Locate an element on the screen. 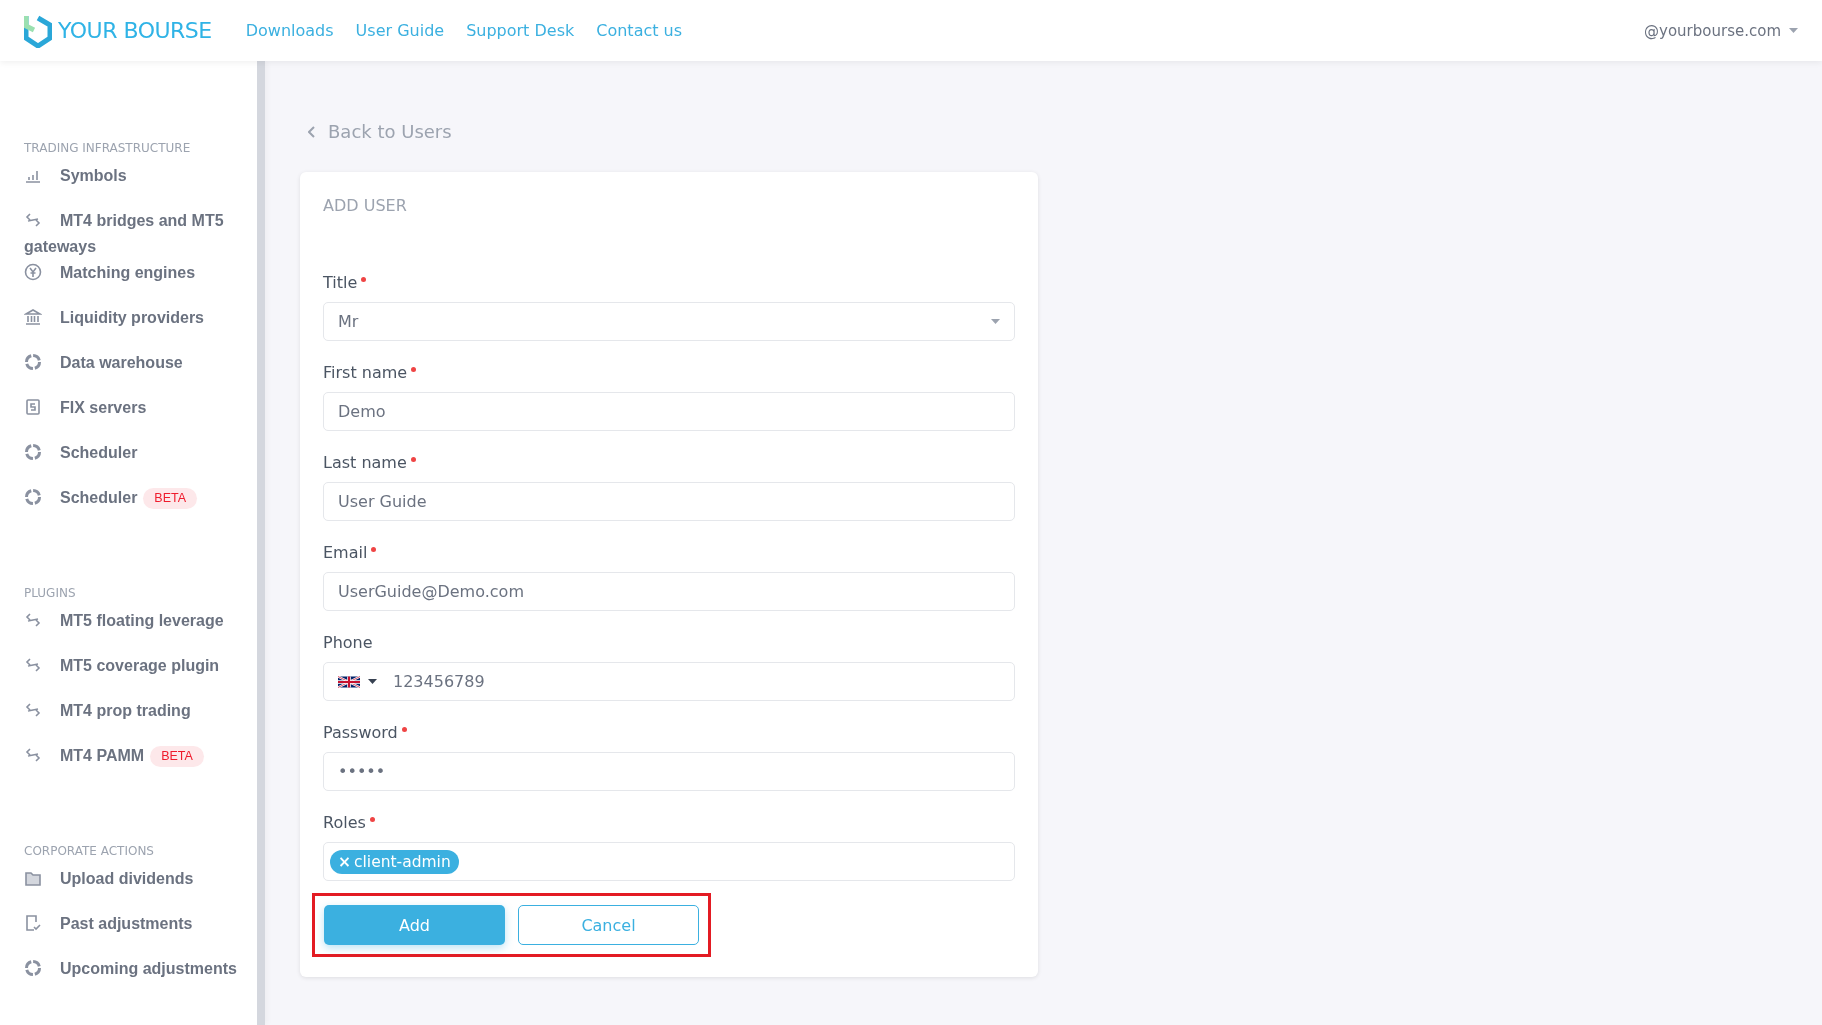 The height and width of the screenshot is (1025, 1822). field-label: Email is located at coordinates (345, 552).